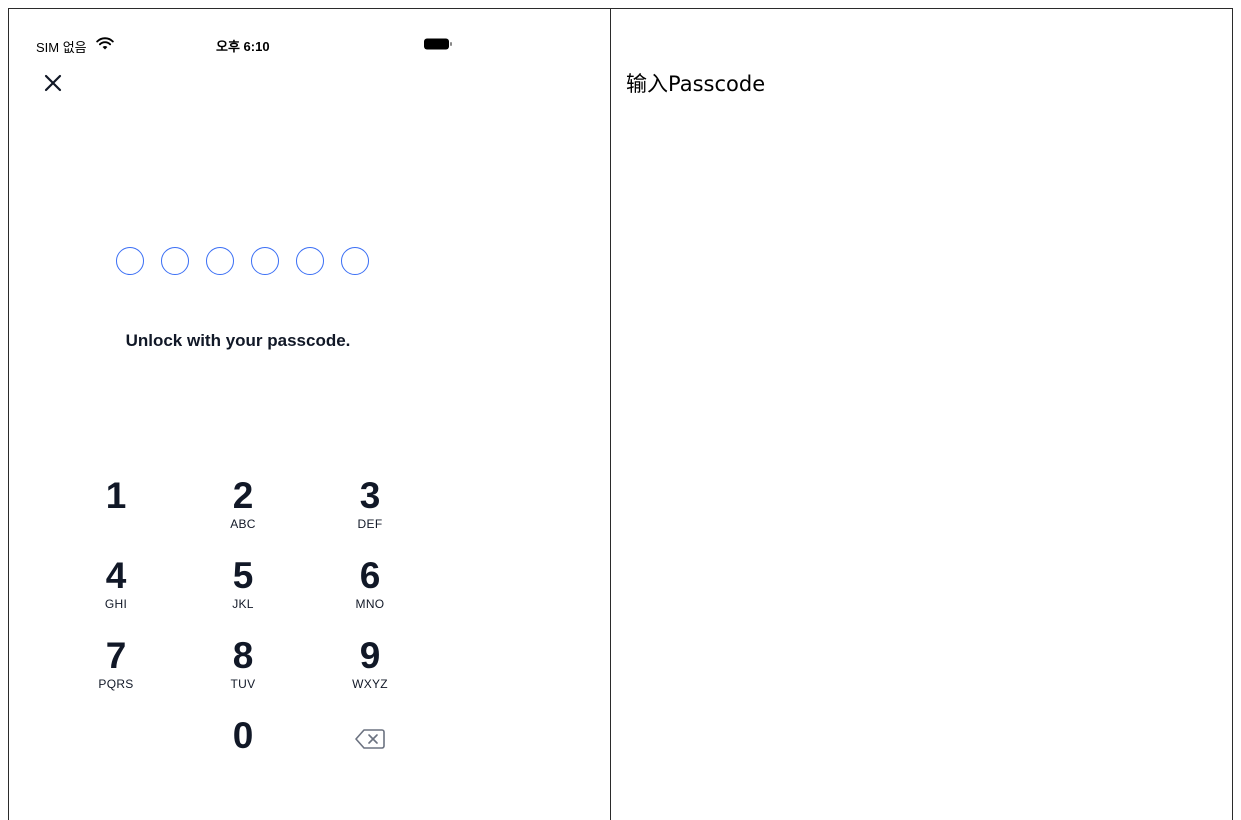 The height and width of the screenshot is (820, 1241). What do you see at coordinates (246, 261) in the screenshot?
I see `passcode-dots` at bounding box center [246, 261].